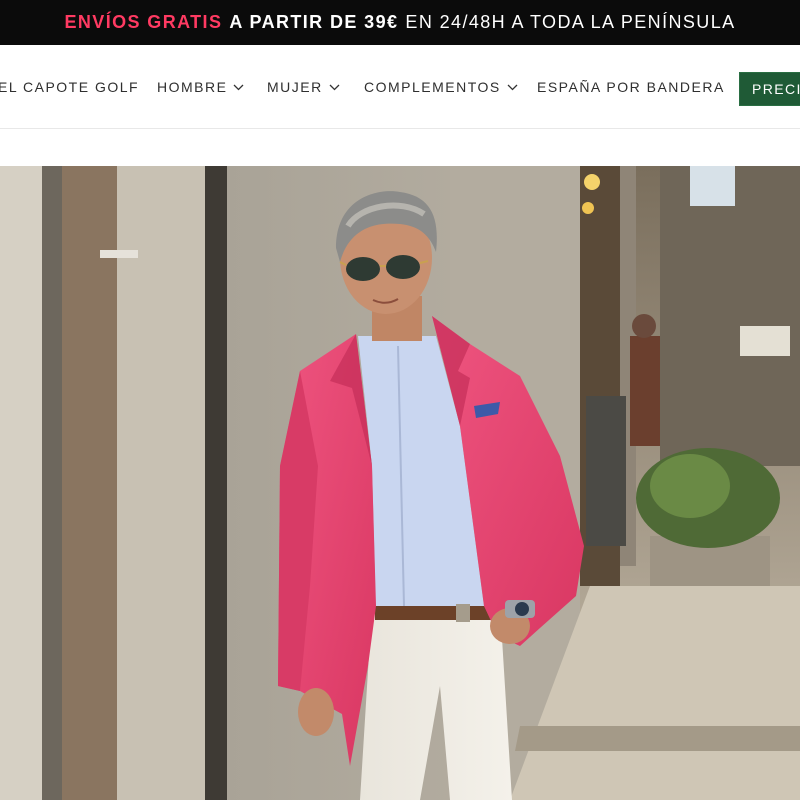 This screenshot has width=800, height=800. I want to click on nav-item-label: EL CAPOTE GOLF, so click(70, 87).